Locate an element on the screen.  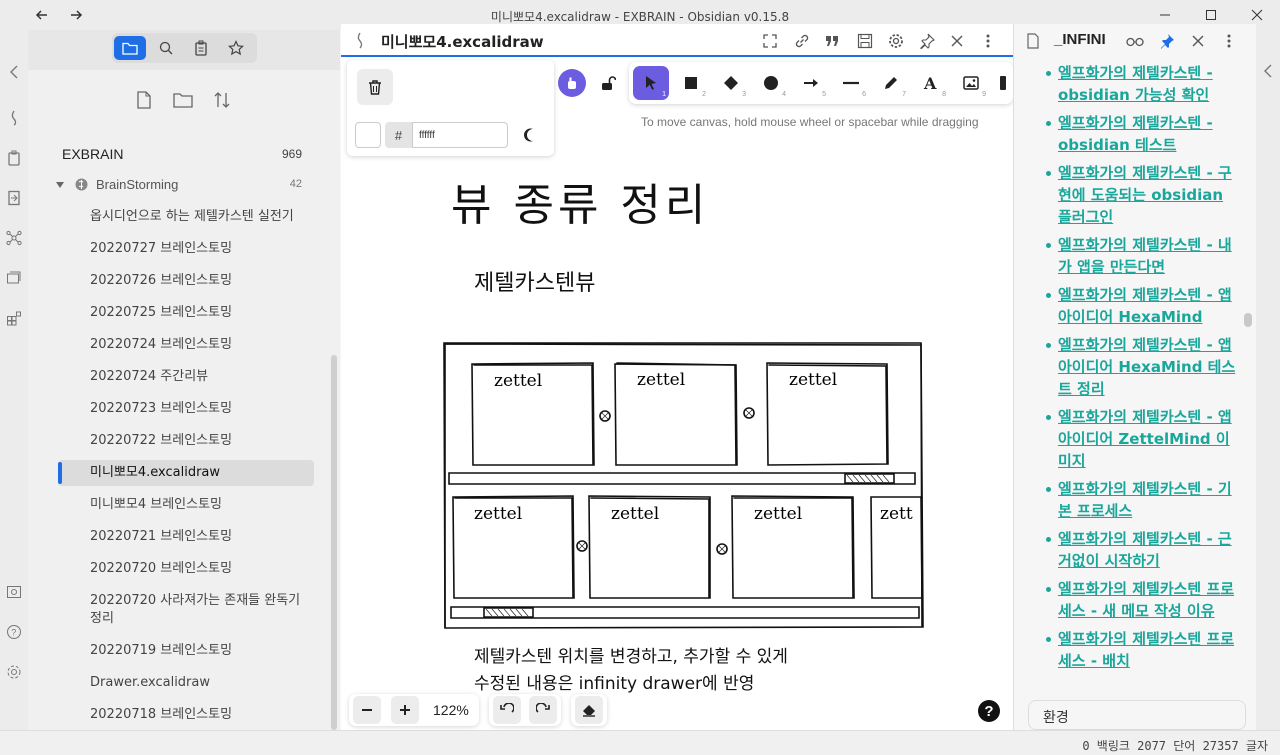
backlink-item: 엘프화가의 제텔카스텐 - 구현에 도움되는 obsidian 플러그인 is located at coordinates (1132, 195).